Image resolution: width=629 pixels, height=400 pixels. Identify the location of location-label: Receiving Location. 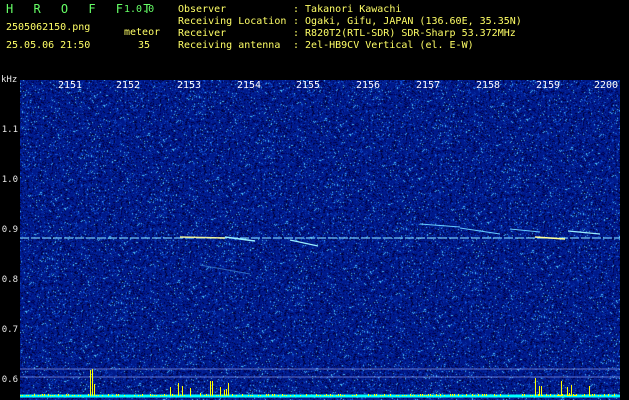
(232, 21).